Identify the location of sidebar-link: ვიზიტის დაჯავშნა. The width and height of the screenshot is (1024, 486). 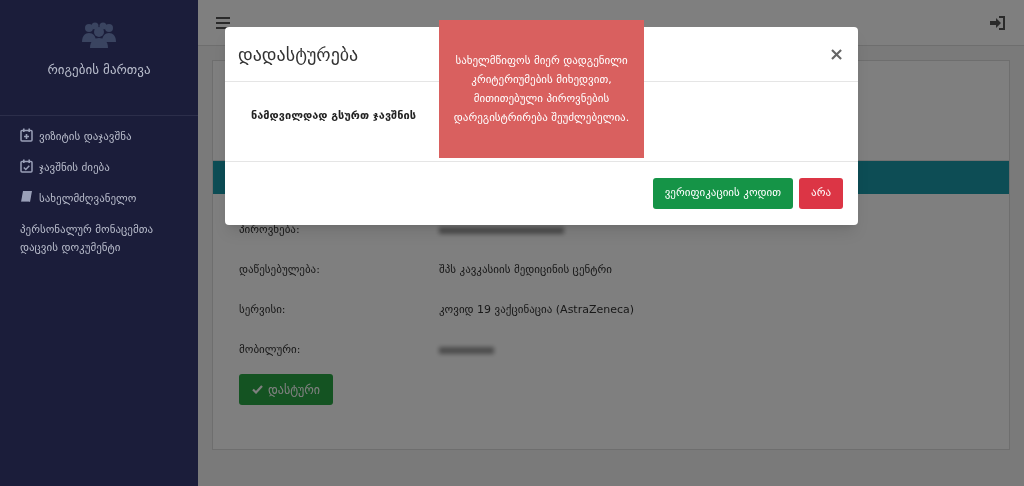
(99, 137).